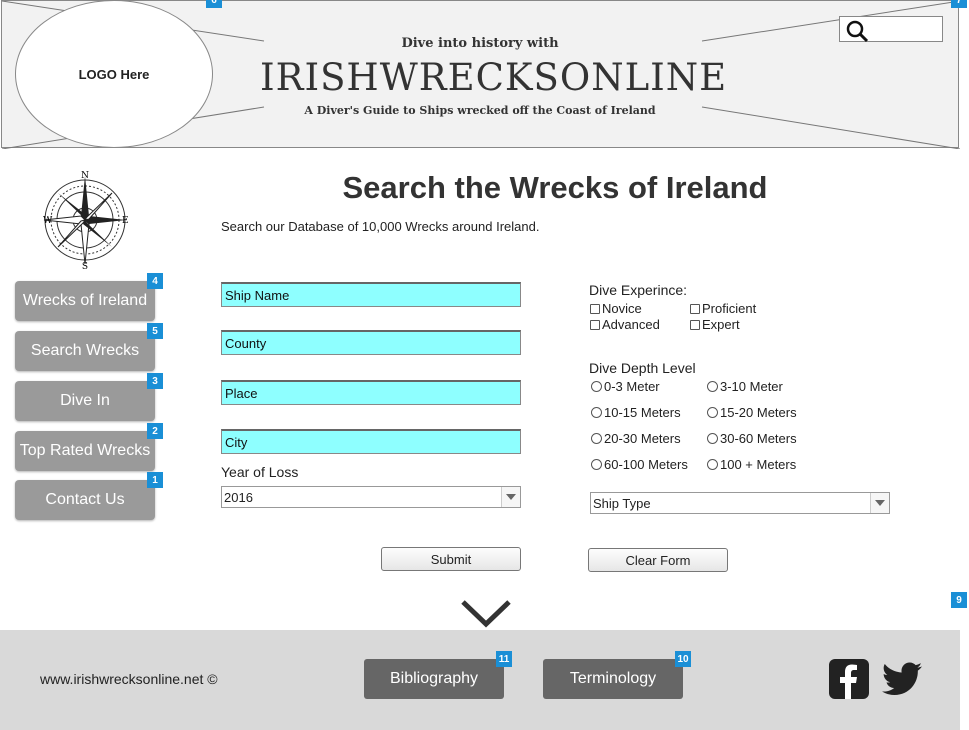 The height and width of the screenshot is (730, 969). What do you see at coordinates (902, 679) in the screenshot?
I see `twitter-icon` at bounding box center [902, 679].